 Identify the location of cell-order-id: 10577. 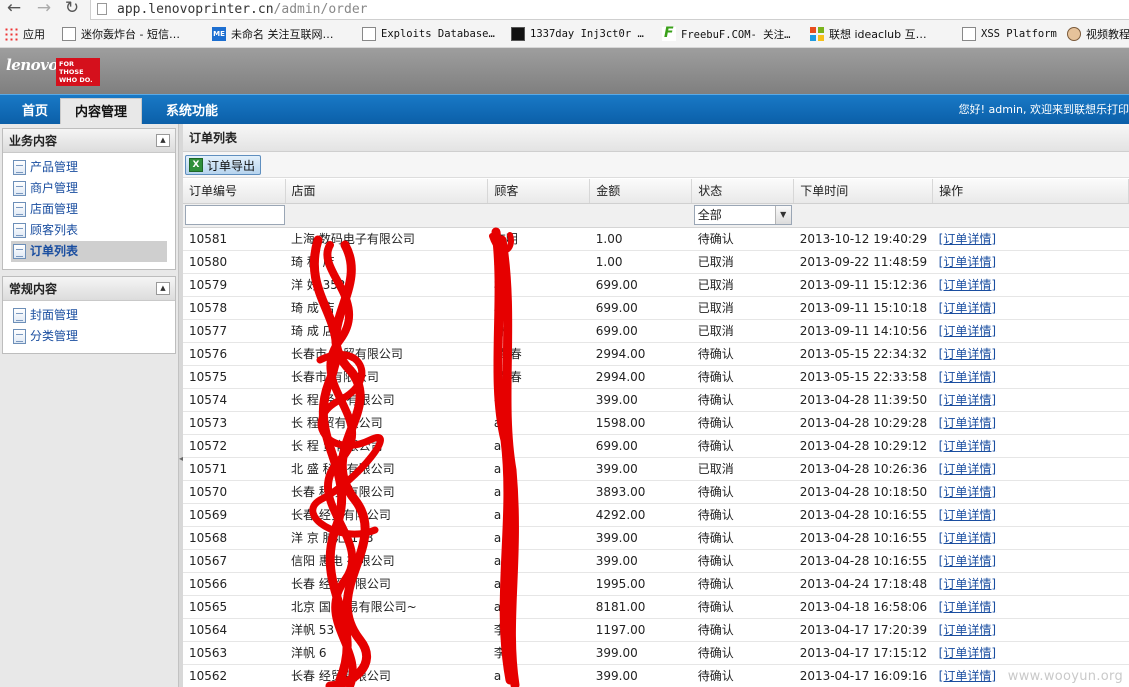
(234, 331).